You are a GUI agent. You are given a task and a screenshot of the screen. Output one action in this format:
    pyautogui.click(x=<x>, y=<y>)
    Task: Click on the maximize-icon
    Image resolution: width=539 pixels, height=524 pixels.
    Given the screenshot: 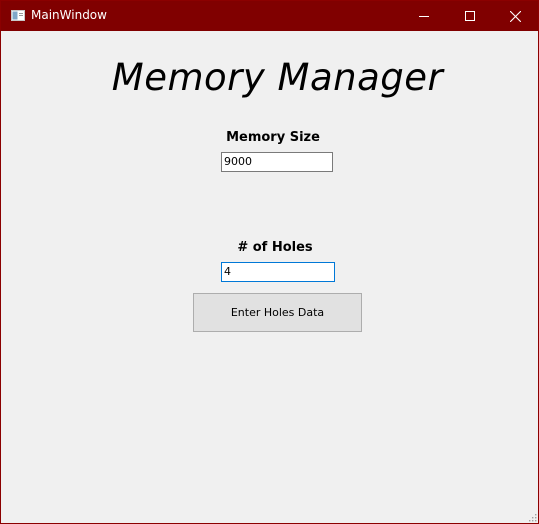 What is the action you would take?
    pyautogui.click(x=470, y=16)
    